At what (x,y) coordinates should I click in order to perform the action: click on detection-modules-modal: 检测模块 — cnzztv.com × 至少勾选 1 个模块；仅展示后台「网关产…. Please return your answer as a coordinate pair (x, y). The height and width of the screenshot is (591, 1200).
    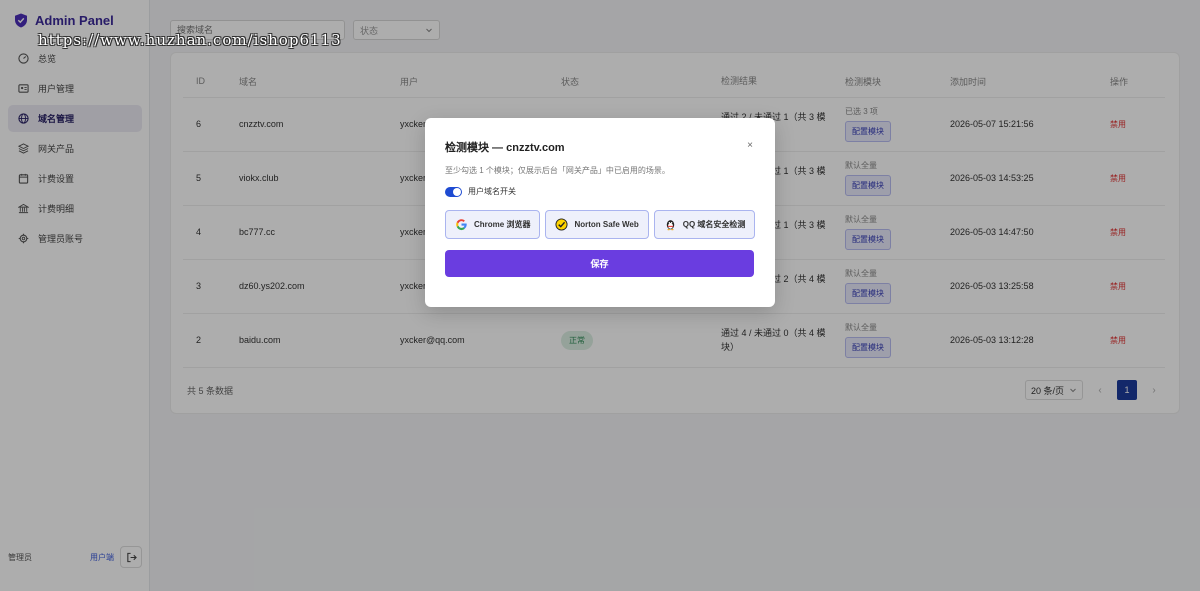
    Looking at the image, I should click on (600, 212).